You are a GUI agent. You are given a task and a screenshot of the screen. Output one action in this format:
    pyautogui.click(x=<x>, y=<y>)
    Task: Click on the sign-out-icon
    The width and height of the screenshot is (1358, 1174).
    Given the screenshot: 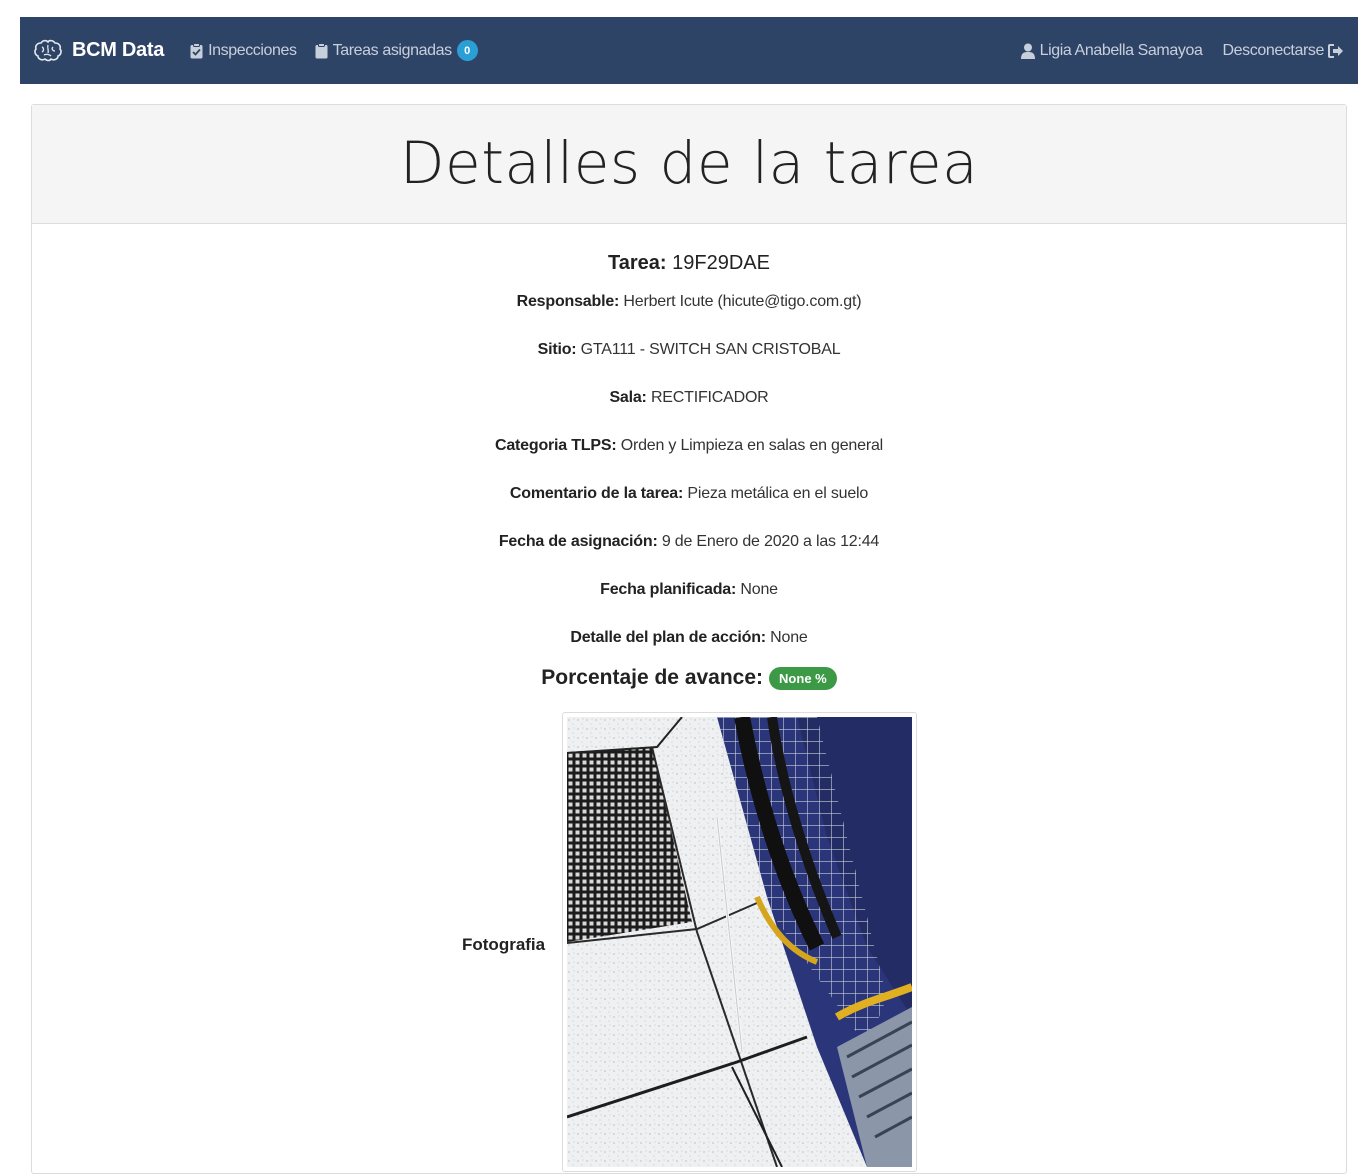 What is the action you would take?
    pyautogui.click(x=1335, y=50)
    